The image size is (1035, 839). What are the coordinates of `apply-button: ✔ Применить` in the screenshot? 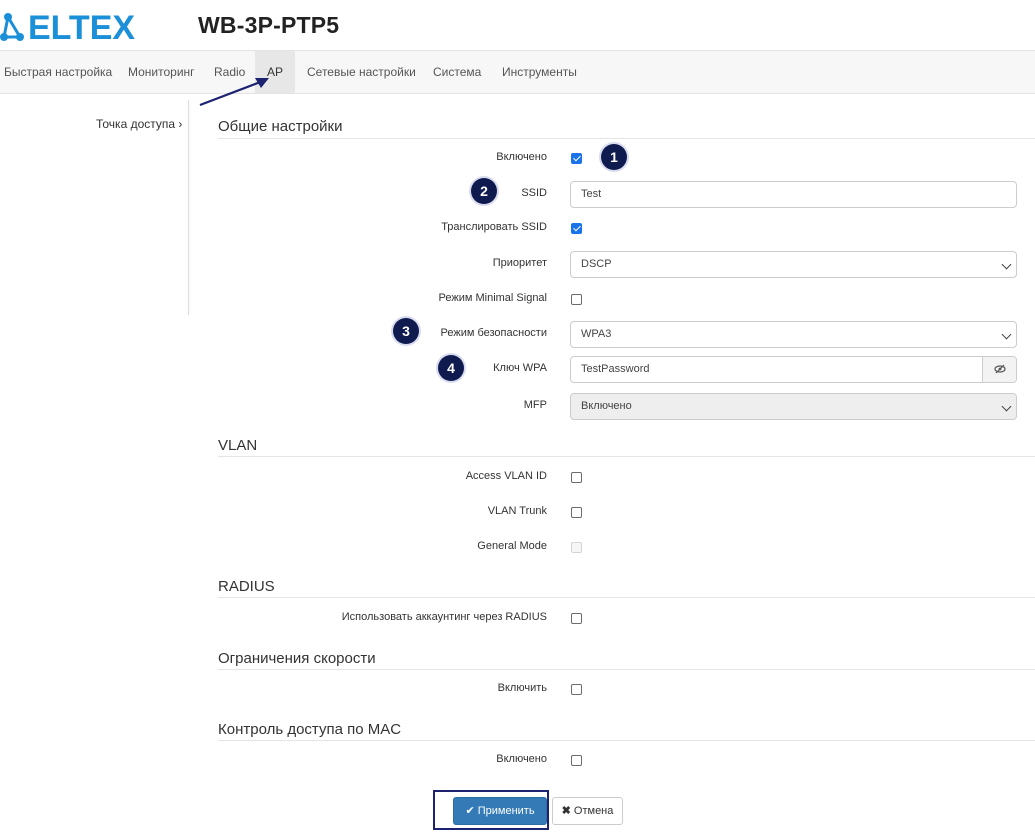 It's located at (500, 811).